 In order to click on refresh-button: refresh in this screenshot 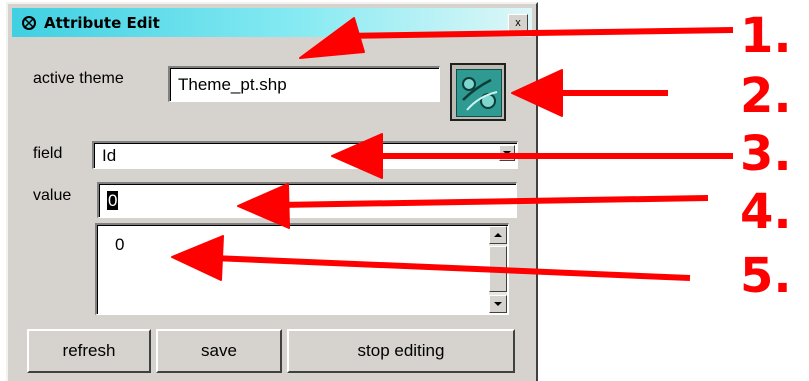, I will do `click(89, 351)`.